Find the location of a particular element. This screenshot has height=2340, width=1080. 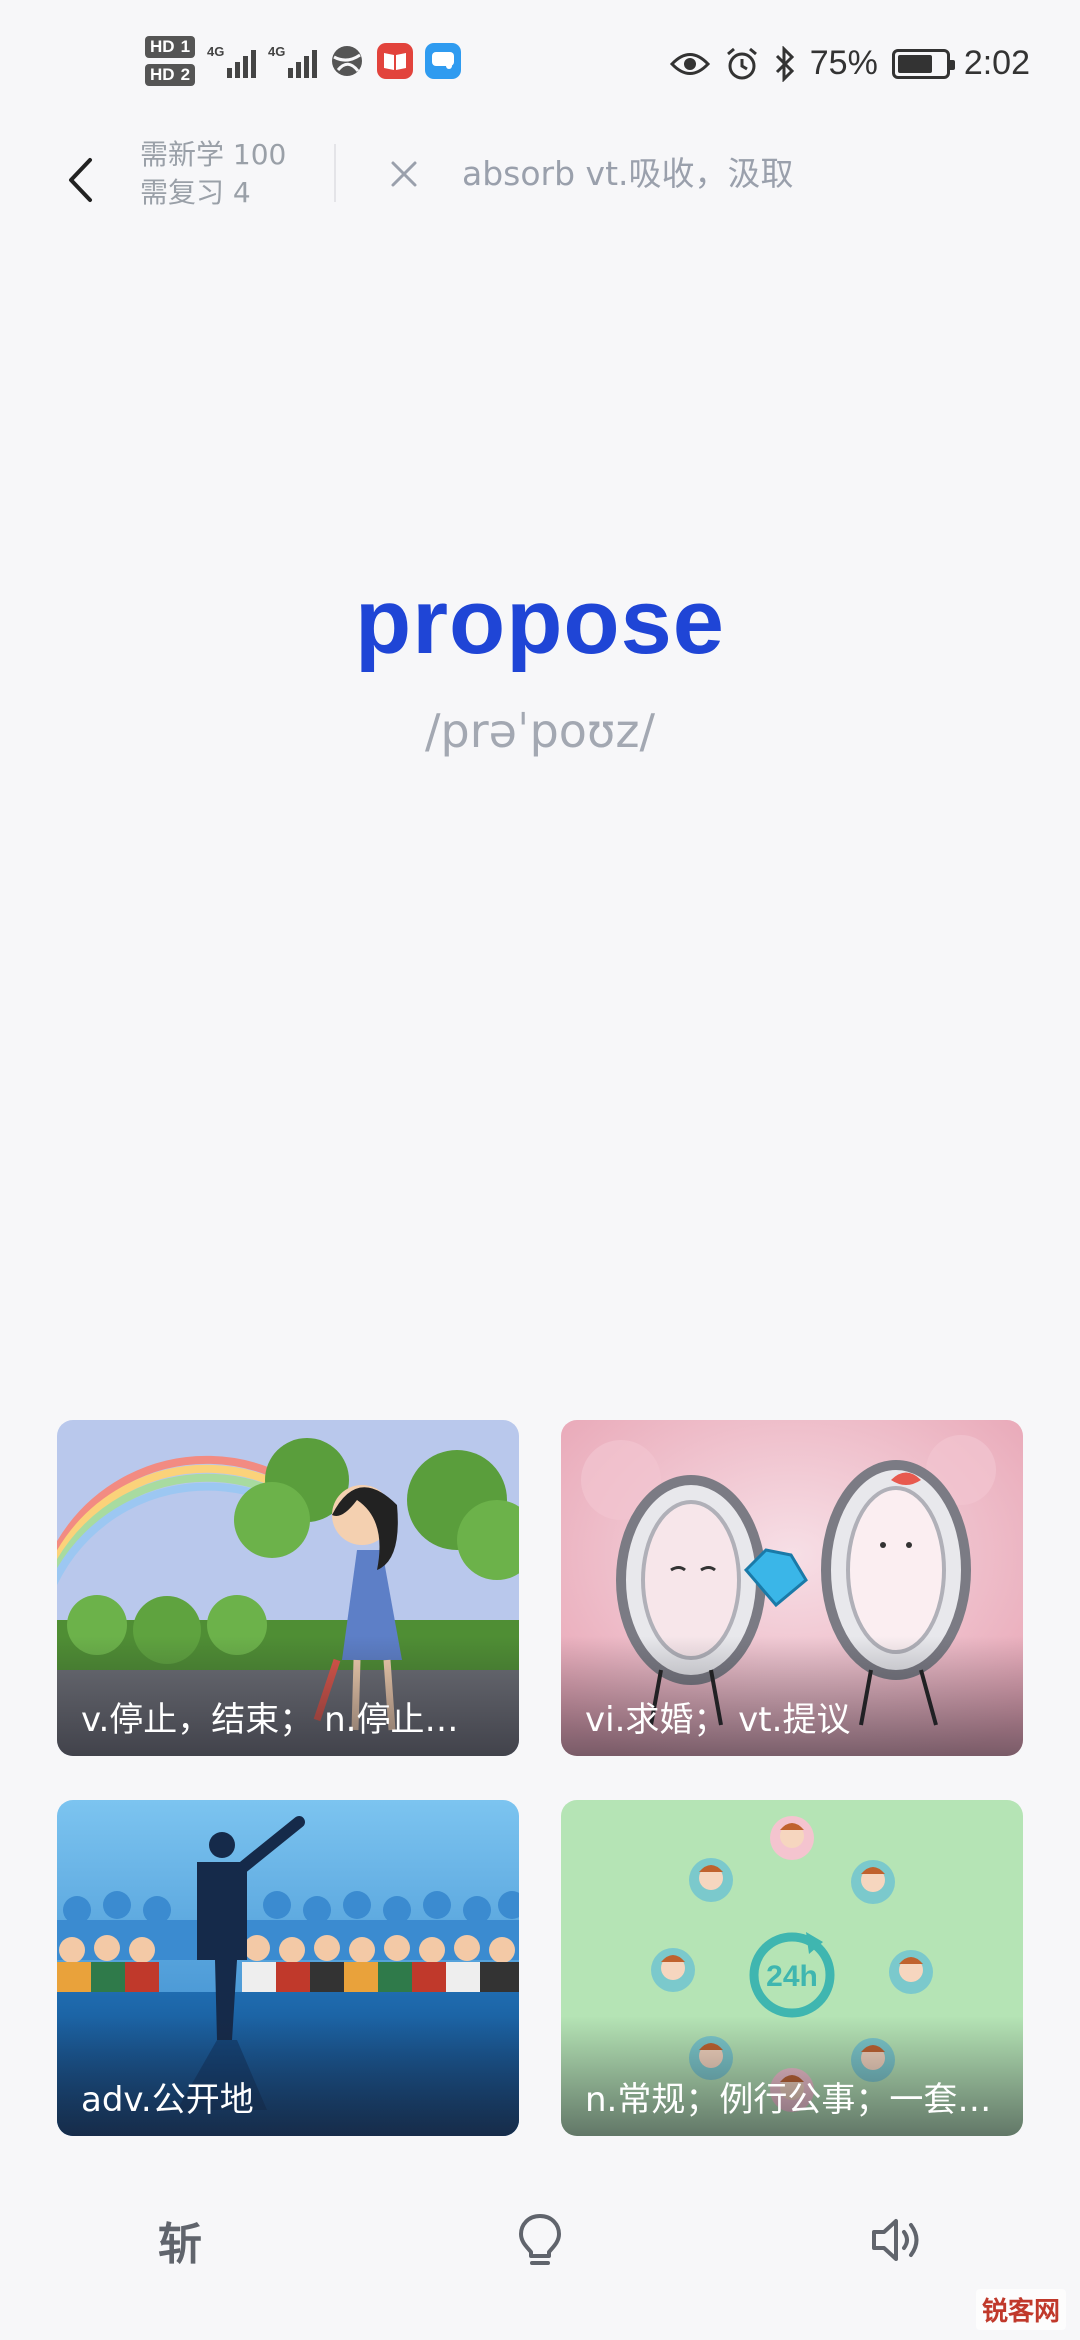

bottom-toolbar: 斩 is located at coordinates (540, 2240).